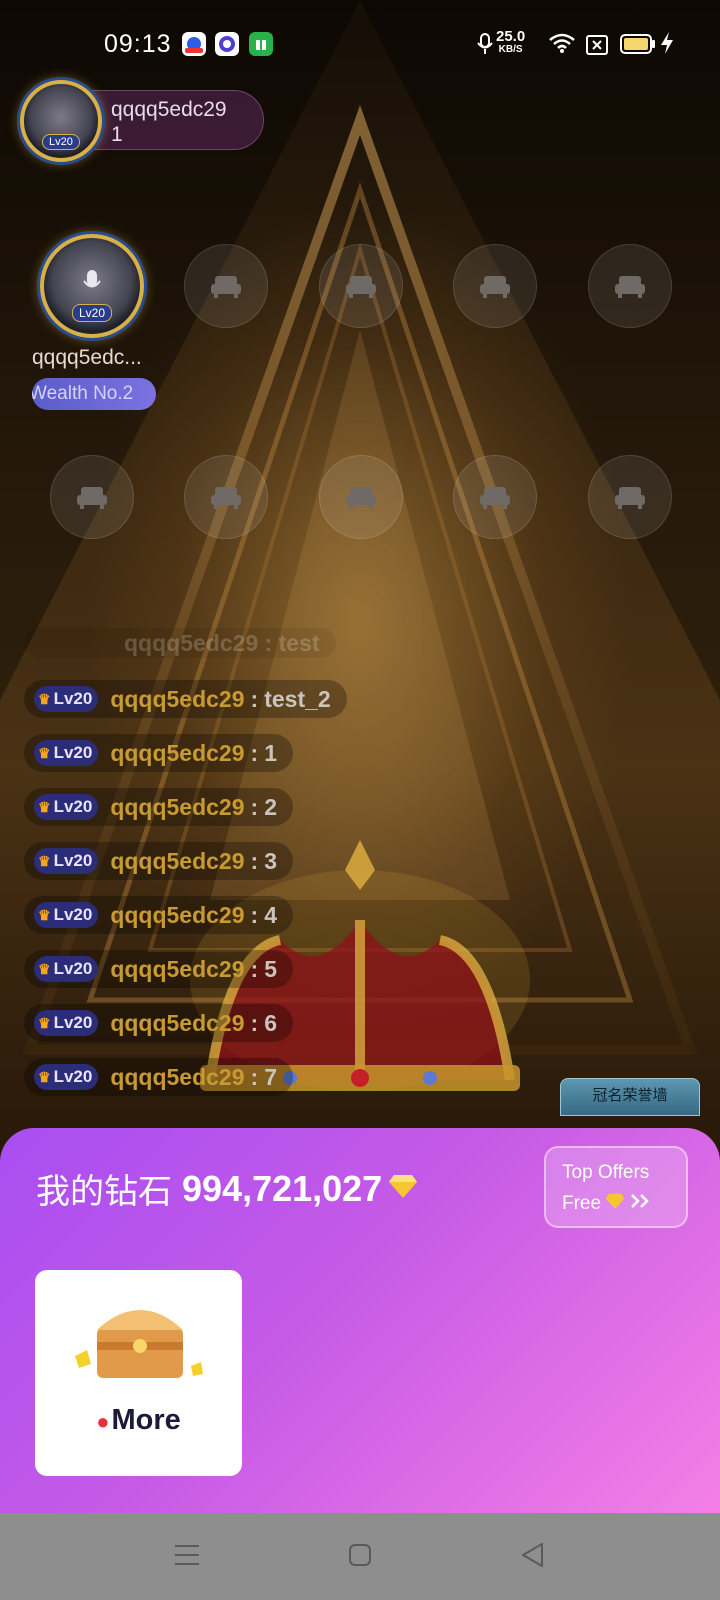 This screenshot has height=1600, width=720. I want to click on top-offers-button: Top Offers Free, so click(616, 1187).